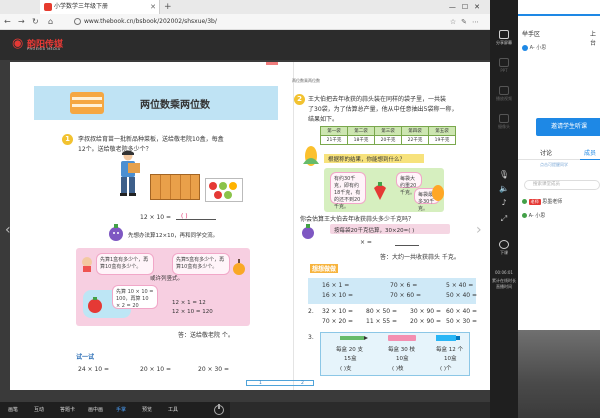 This screenshot has width=600, height=418. I want to click on refresh-icon: ↻, so click(35, 22).